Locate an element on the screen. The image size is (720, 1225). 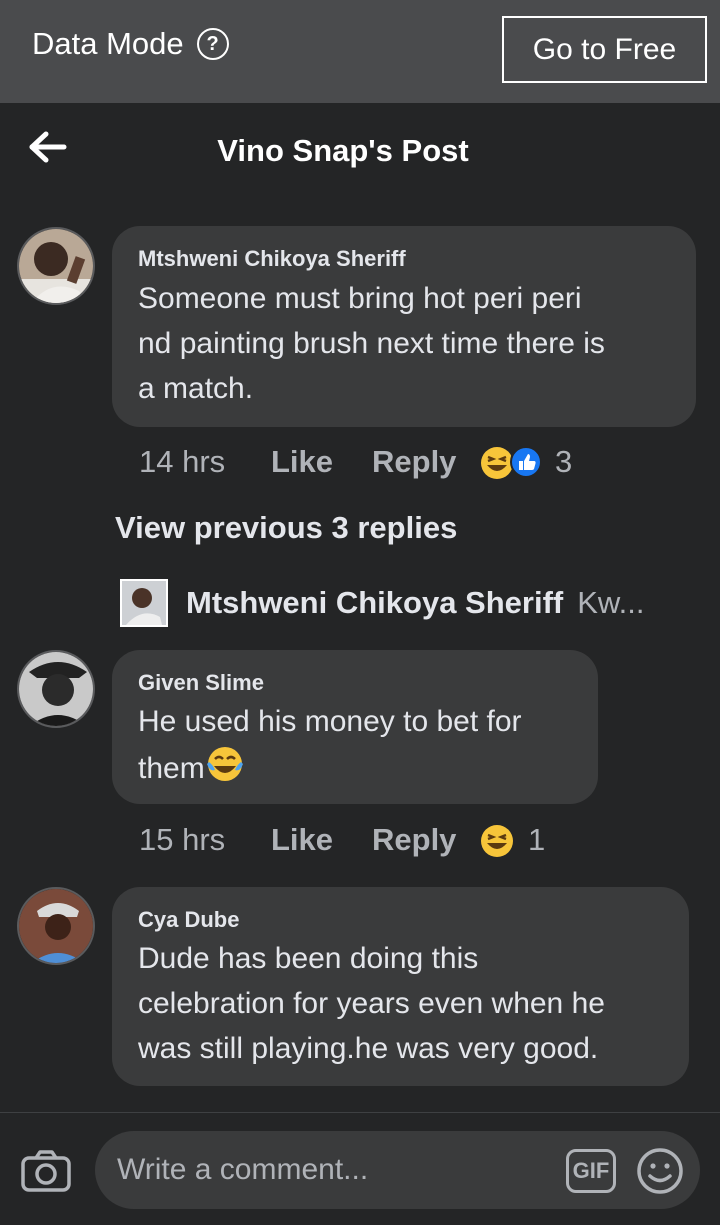
comment-text-line: He used his money to bet for is located at coordinates (330, 721).